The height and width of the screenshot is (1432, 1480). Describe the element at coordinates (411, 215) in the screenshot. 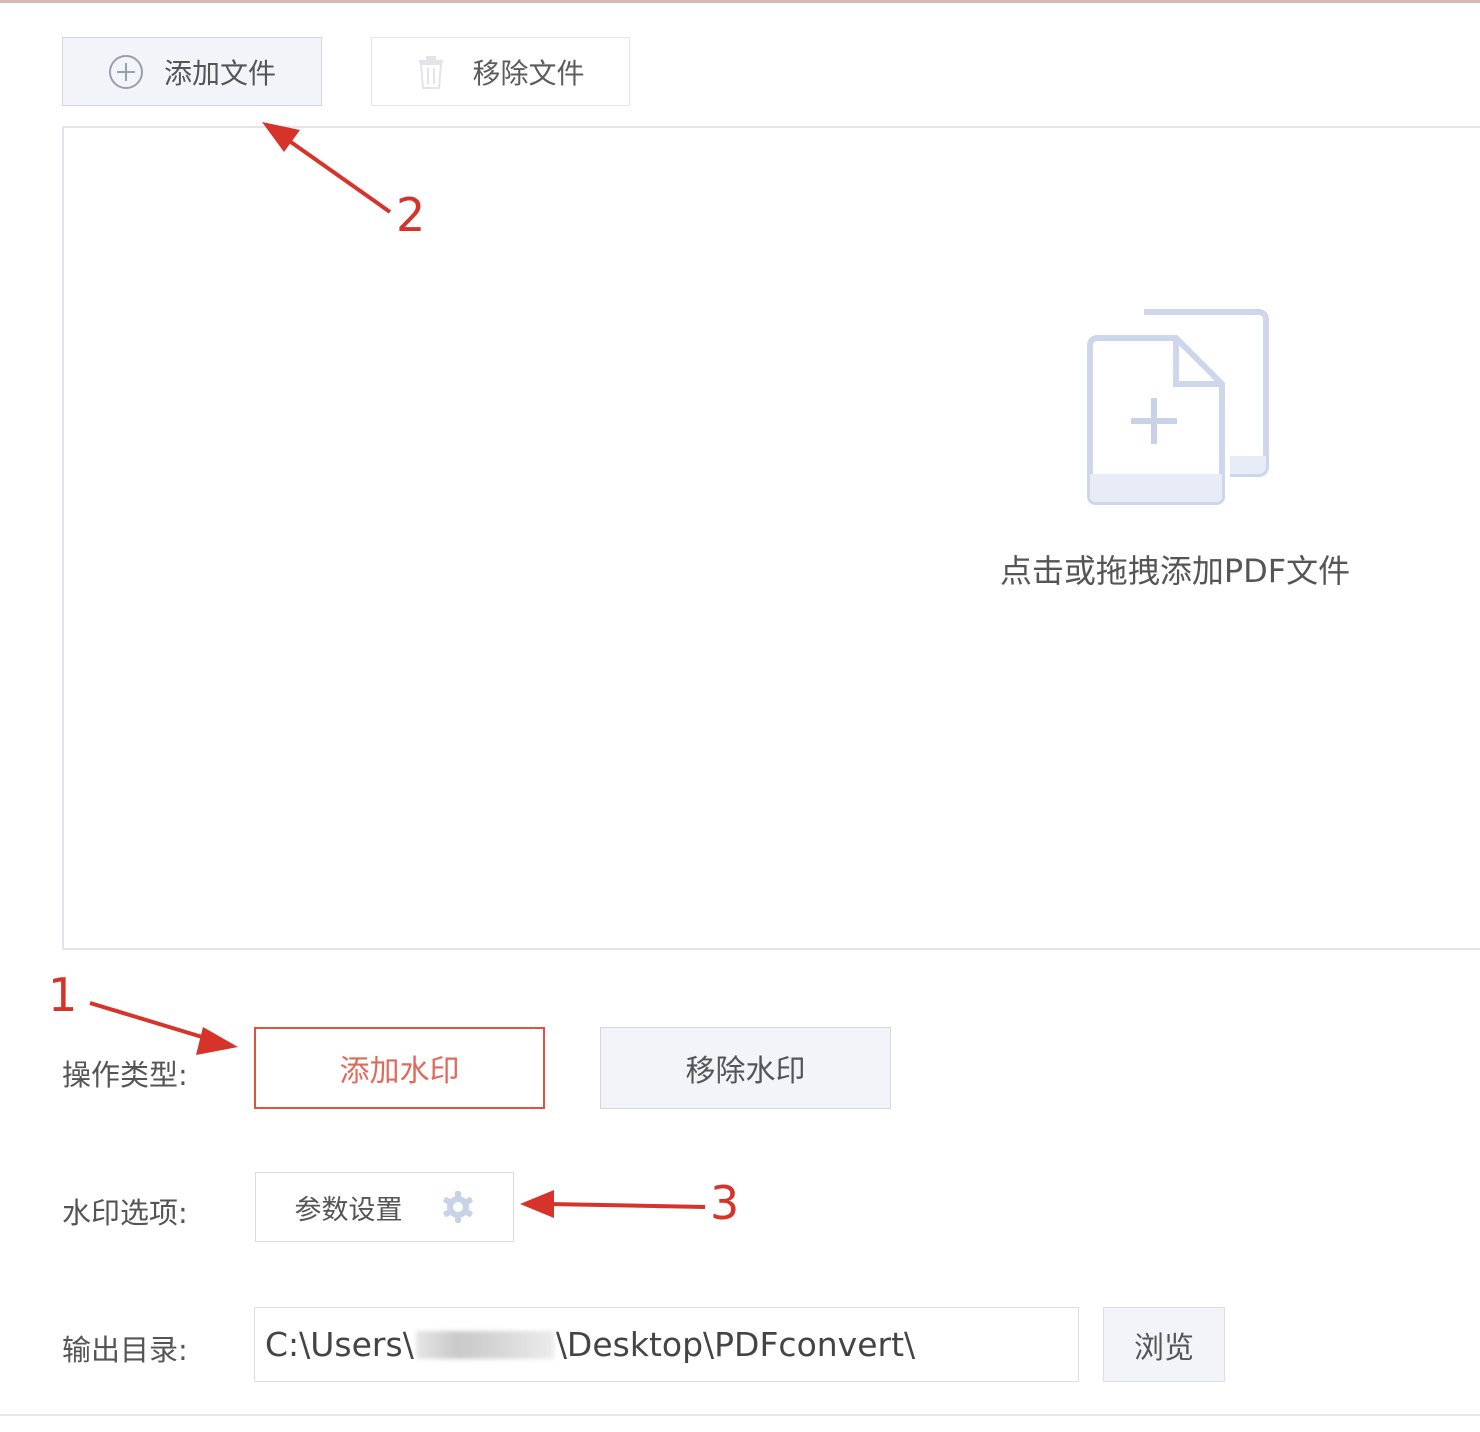

I see `step-number-2: 2` at that location.